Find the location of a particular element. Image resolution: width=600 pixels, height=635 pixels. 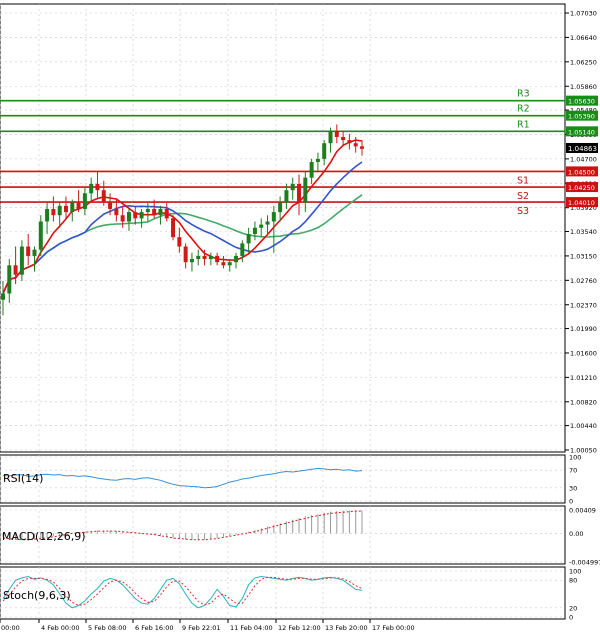

x-tick-label: 13 Feb 20:00 is located at coordinates (346, 628).